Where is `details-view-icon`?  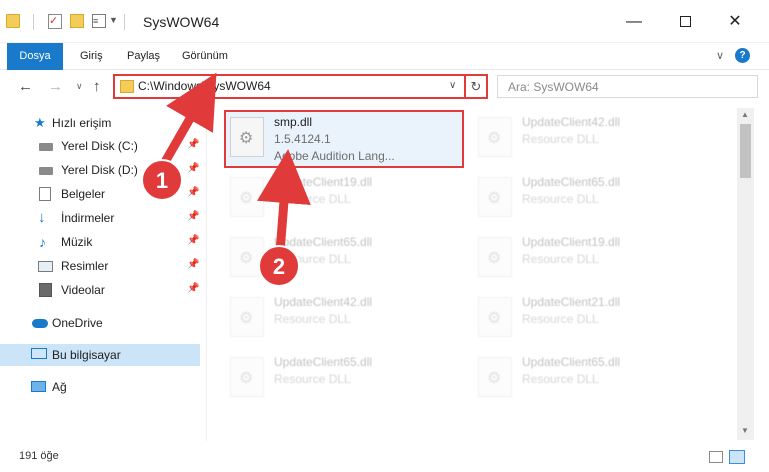 details-view-icon is located at coordinates (716, 457).